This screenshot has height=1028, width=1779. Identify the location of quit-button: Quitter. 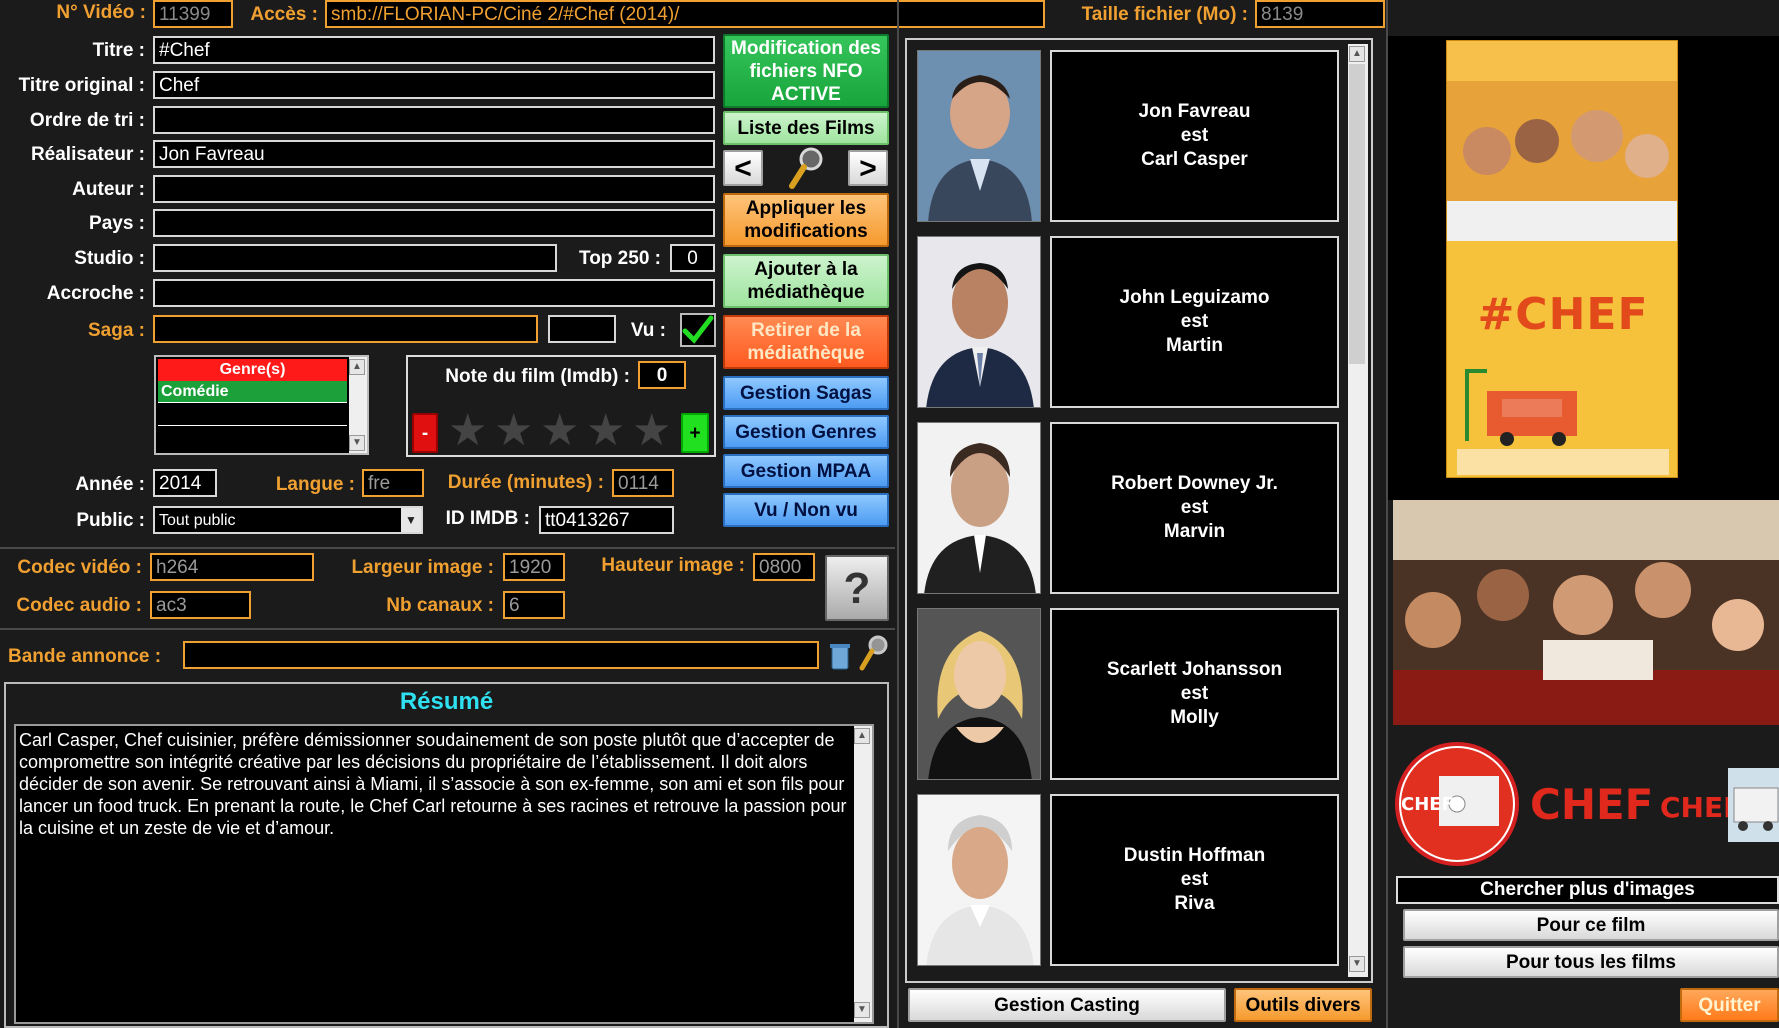
(1729, 1005).